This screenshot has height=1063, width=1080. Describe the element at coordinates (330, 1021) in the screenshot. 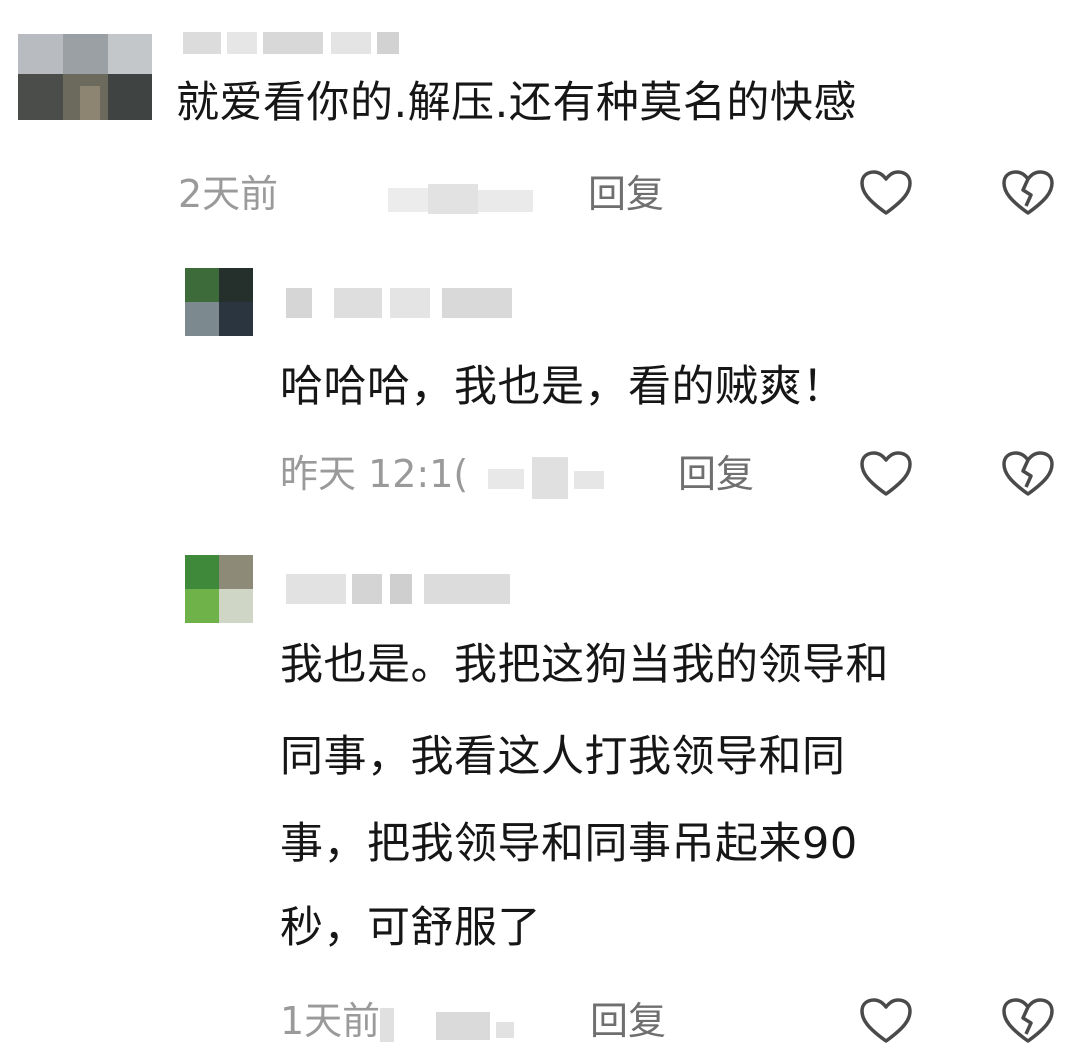

I see `comment-time: 1天前` at that location.